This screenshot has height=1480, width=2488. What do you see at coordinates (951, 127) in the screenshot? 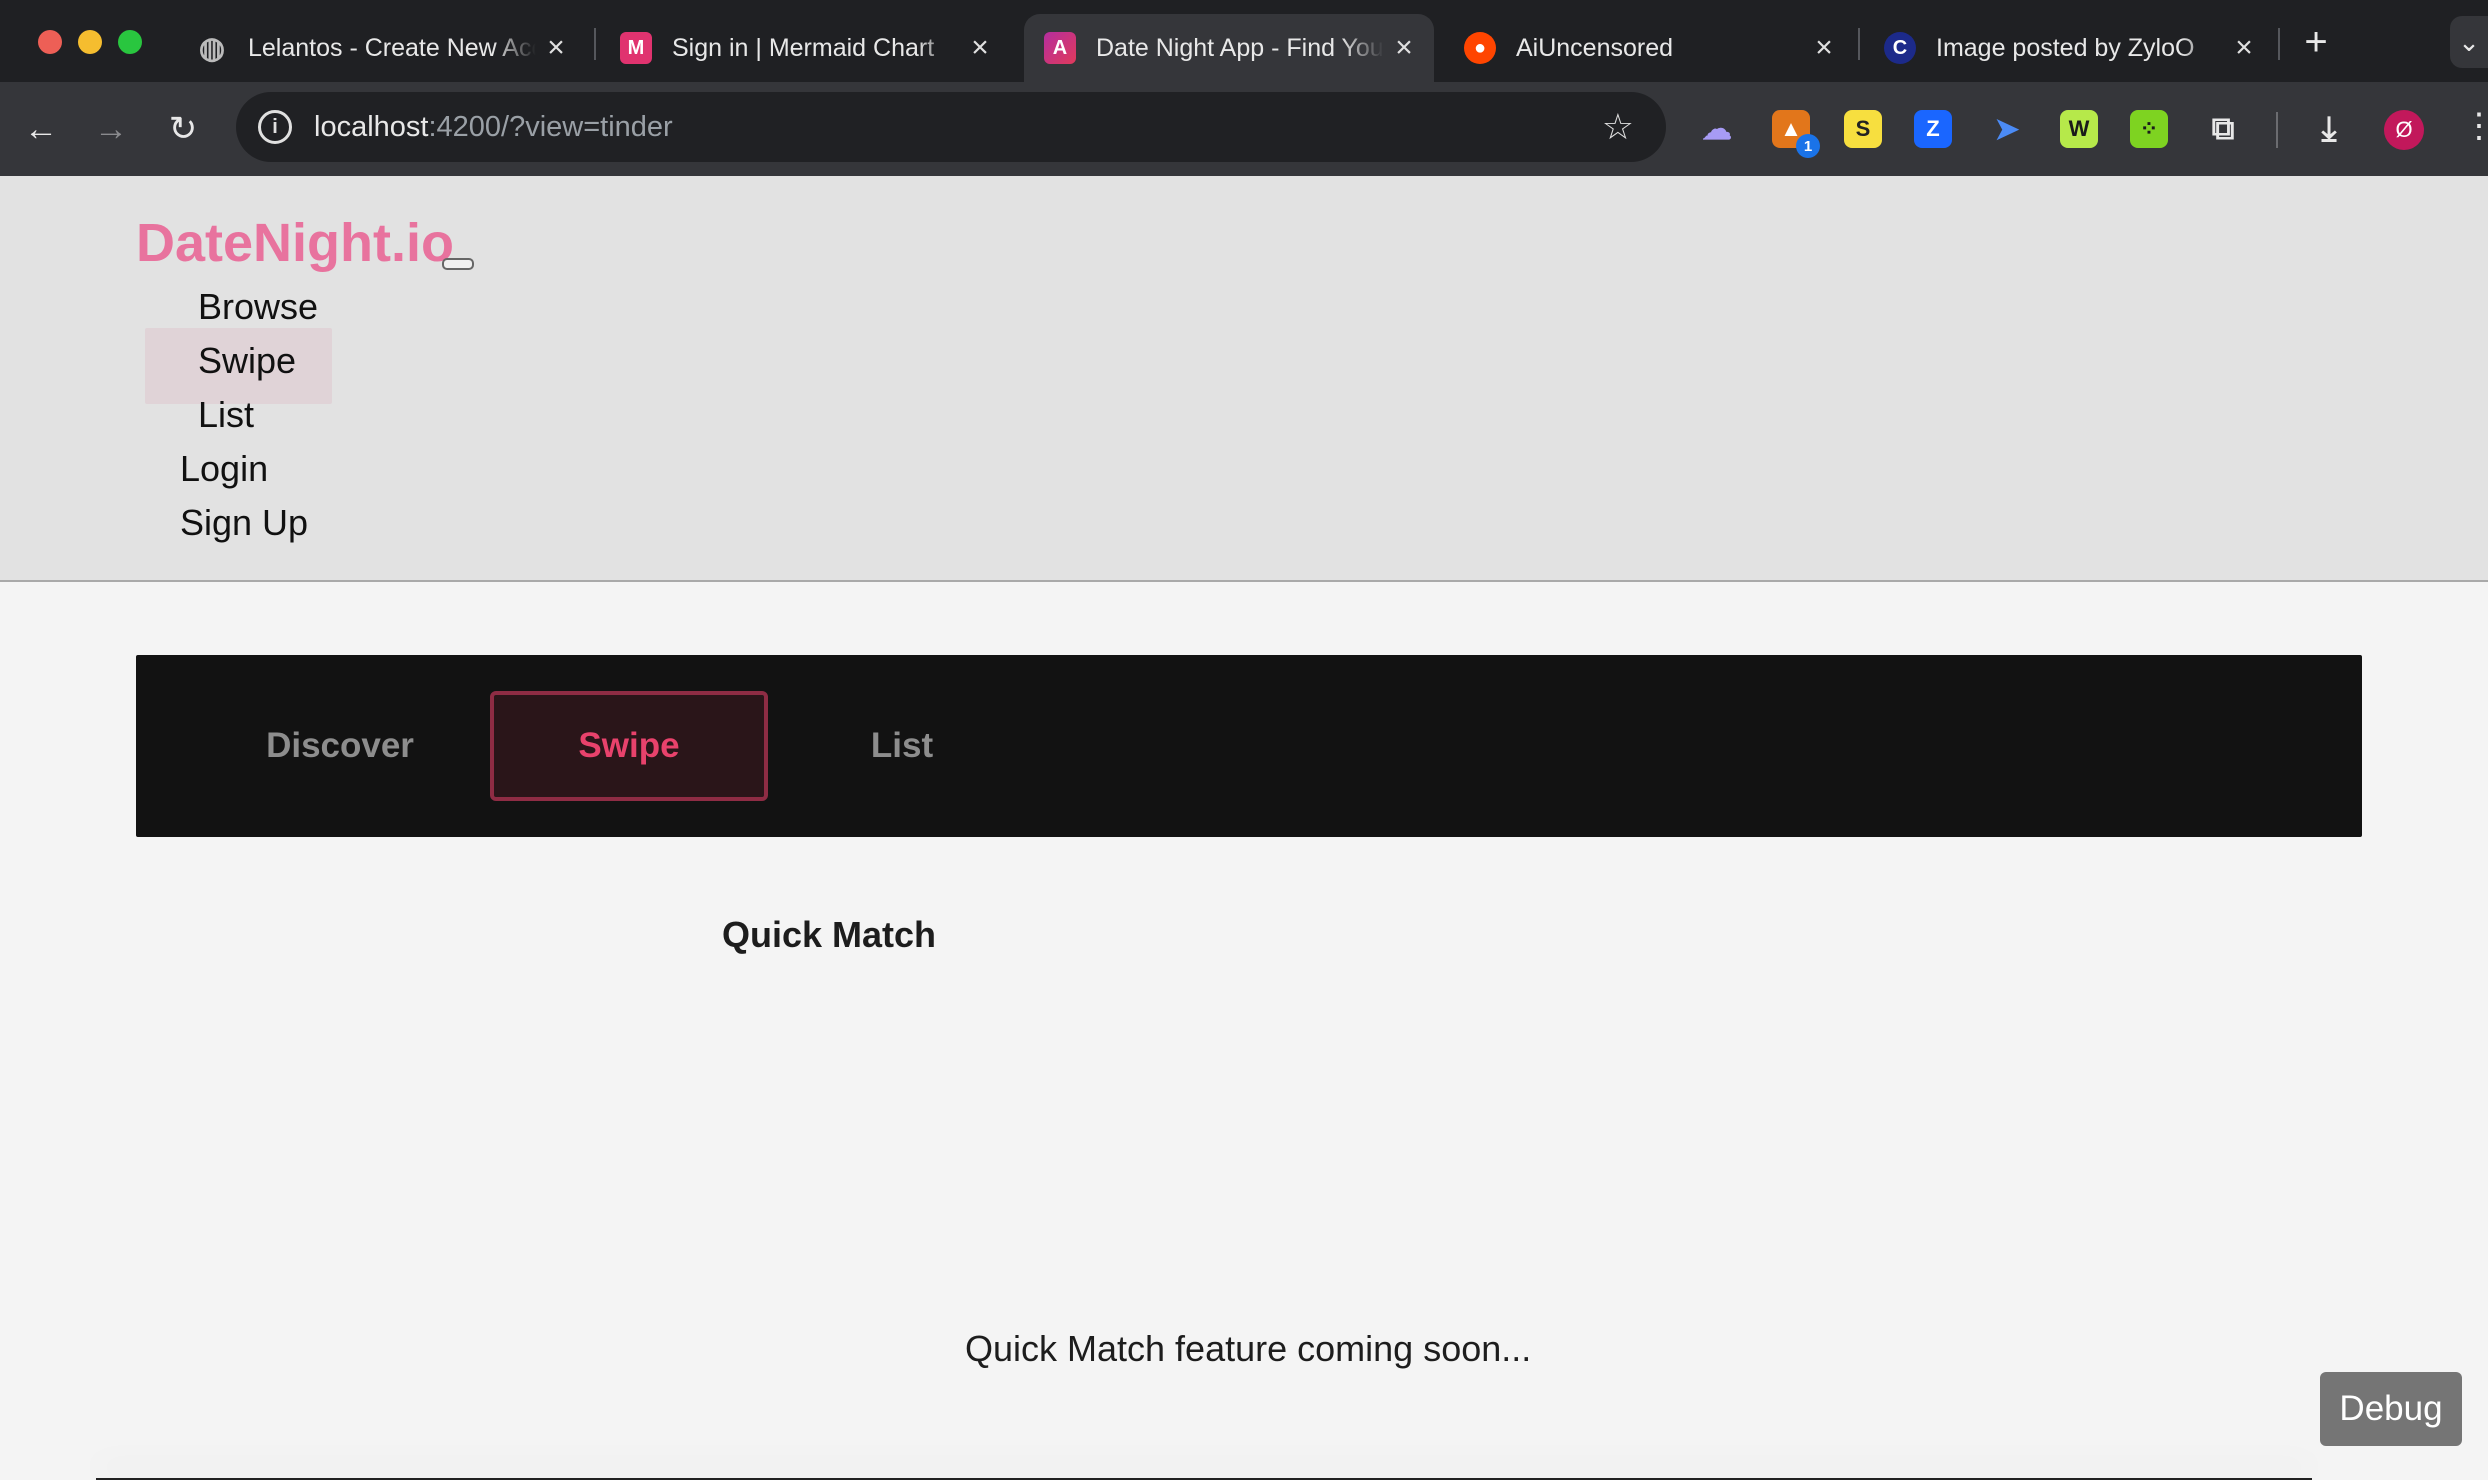
I see `address-bar: i localhost:4200/?view=tinder ☆` at bounding box center [951, 127].